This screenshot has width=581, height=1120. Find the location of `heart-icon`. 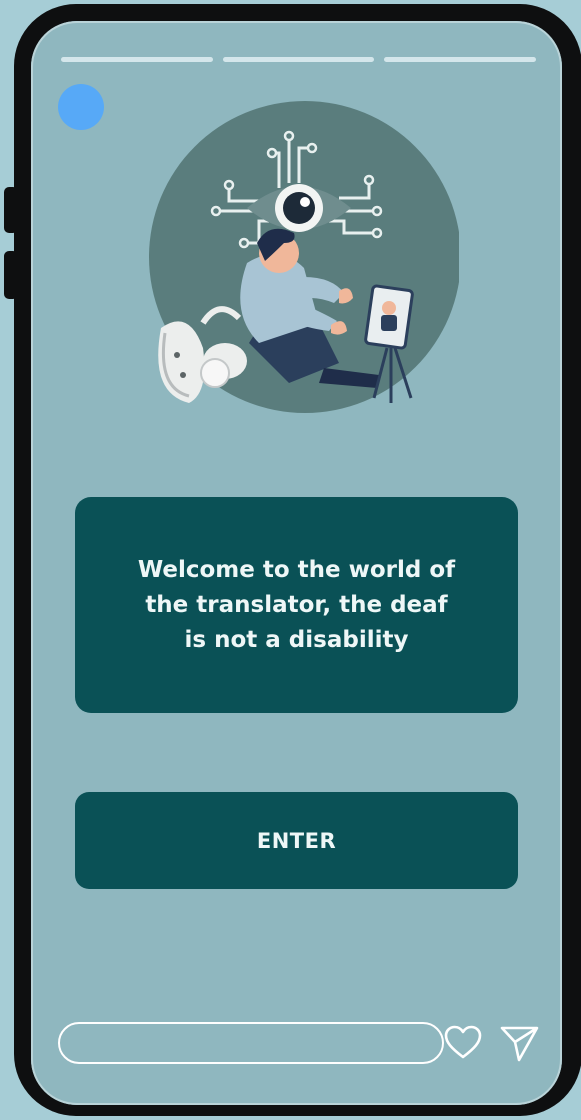

heart-icon is located at coordinates (463, 1043).